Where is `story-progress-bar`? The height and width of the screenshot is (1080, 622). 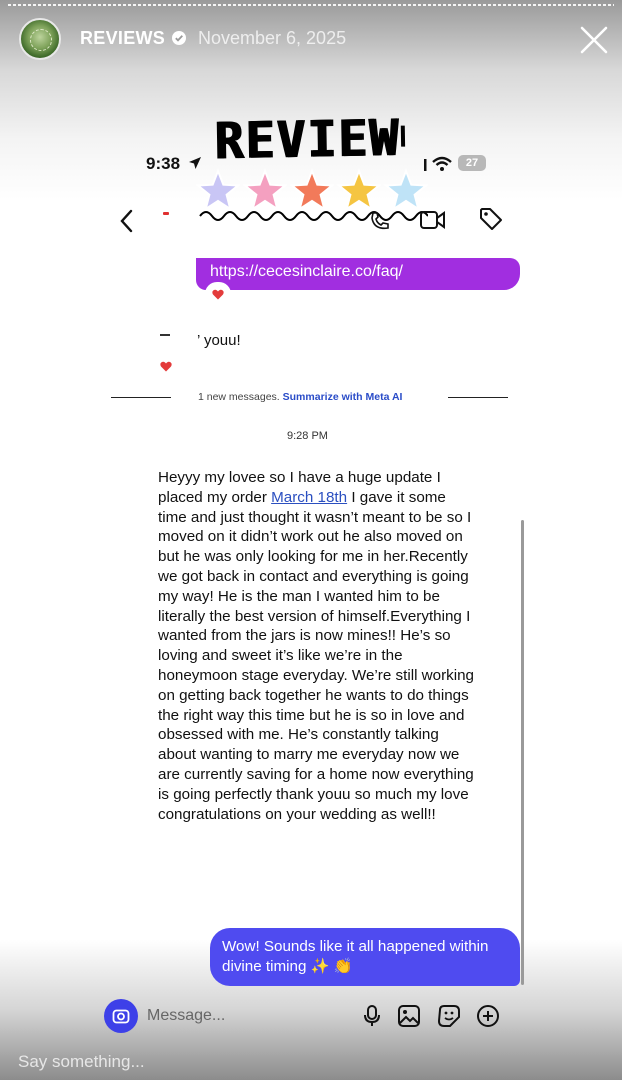 story-progress-bar is located at coordinates (311, 5).